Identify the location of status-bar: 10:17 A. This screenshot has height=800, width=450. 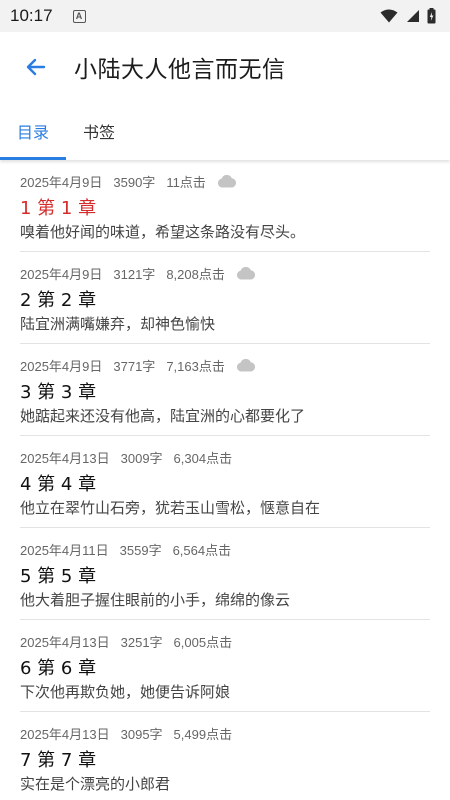
(225, 16).